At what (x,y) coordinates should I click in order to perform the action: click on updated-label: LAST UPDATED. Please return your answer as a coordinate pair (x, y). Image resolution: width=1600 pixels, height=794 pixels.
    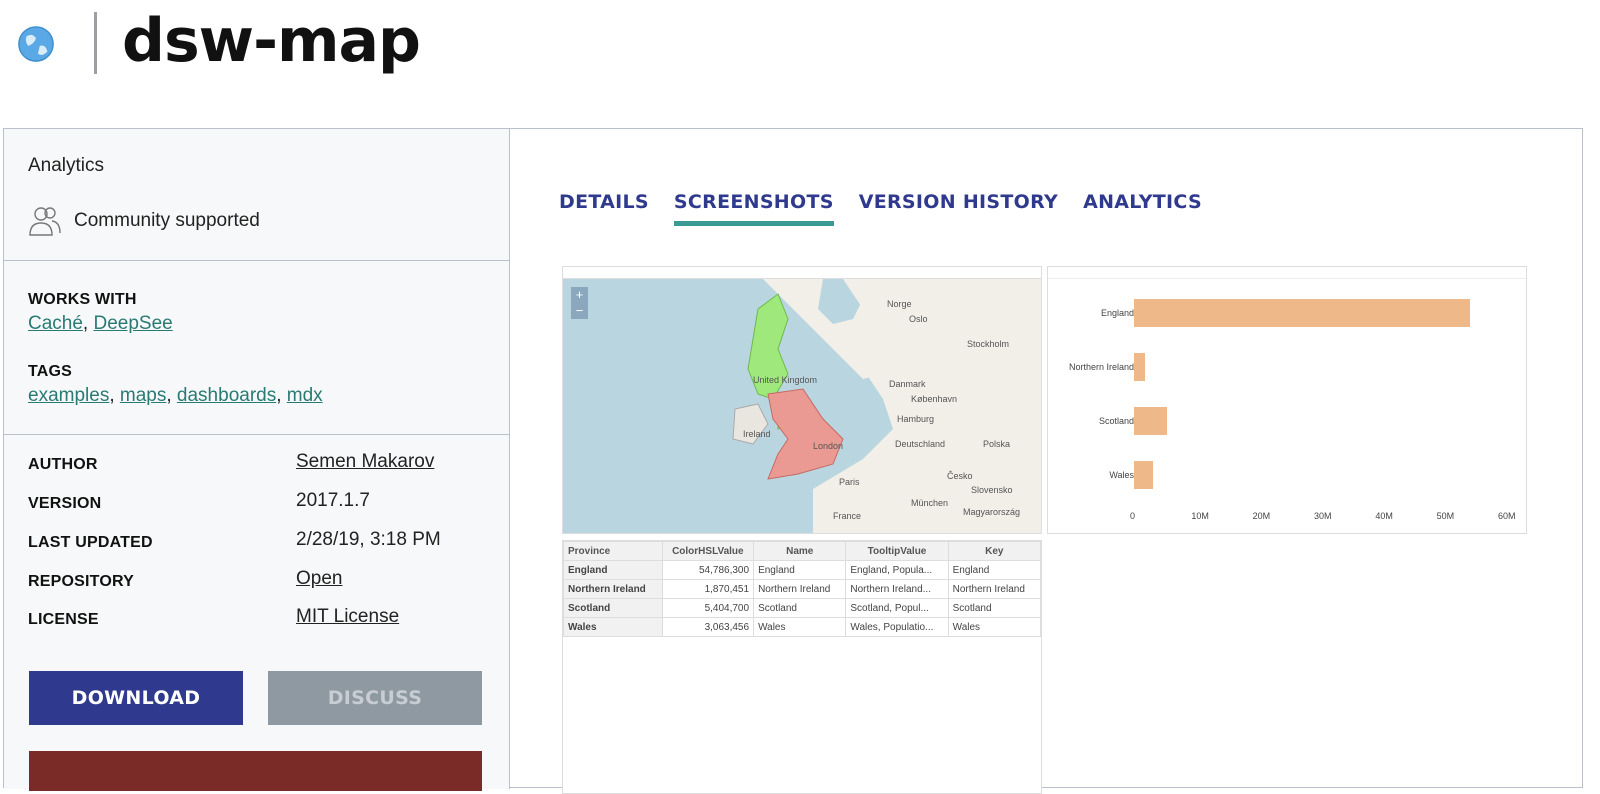
    Looking at the image, I should click on (90, 542).